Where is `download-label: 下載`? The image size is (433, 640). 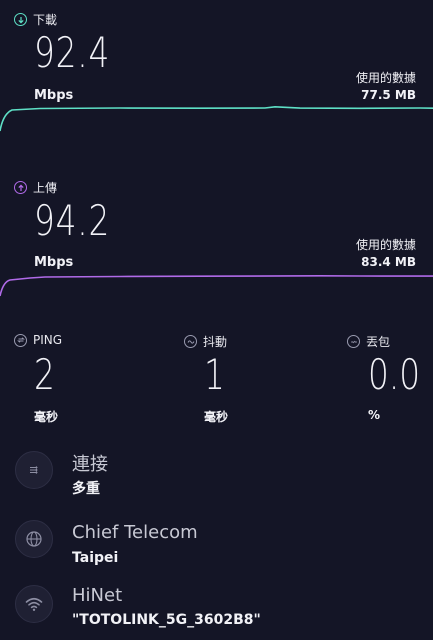 download-label: 下載 is located at coordinates (45, 20).